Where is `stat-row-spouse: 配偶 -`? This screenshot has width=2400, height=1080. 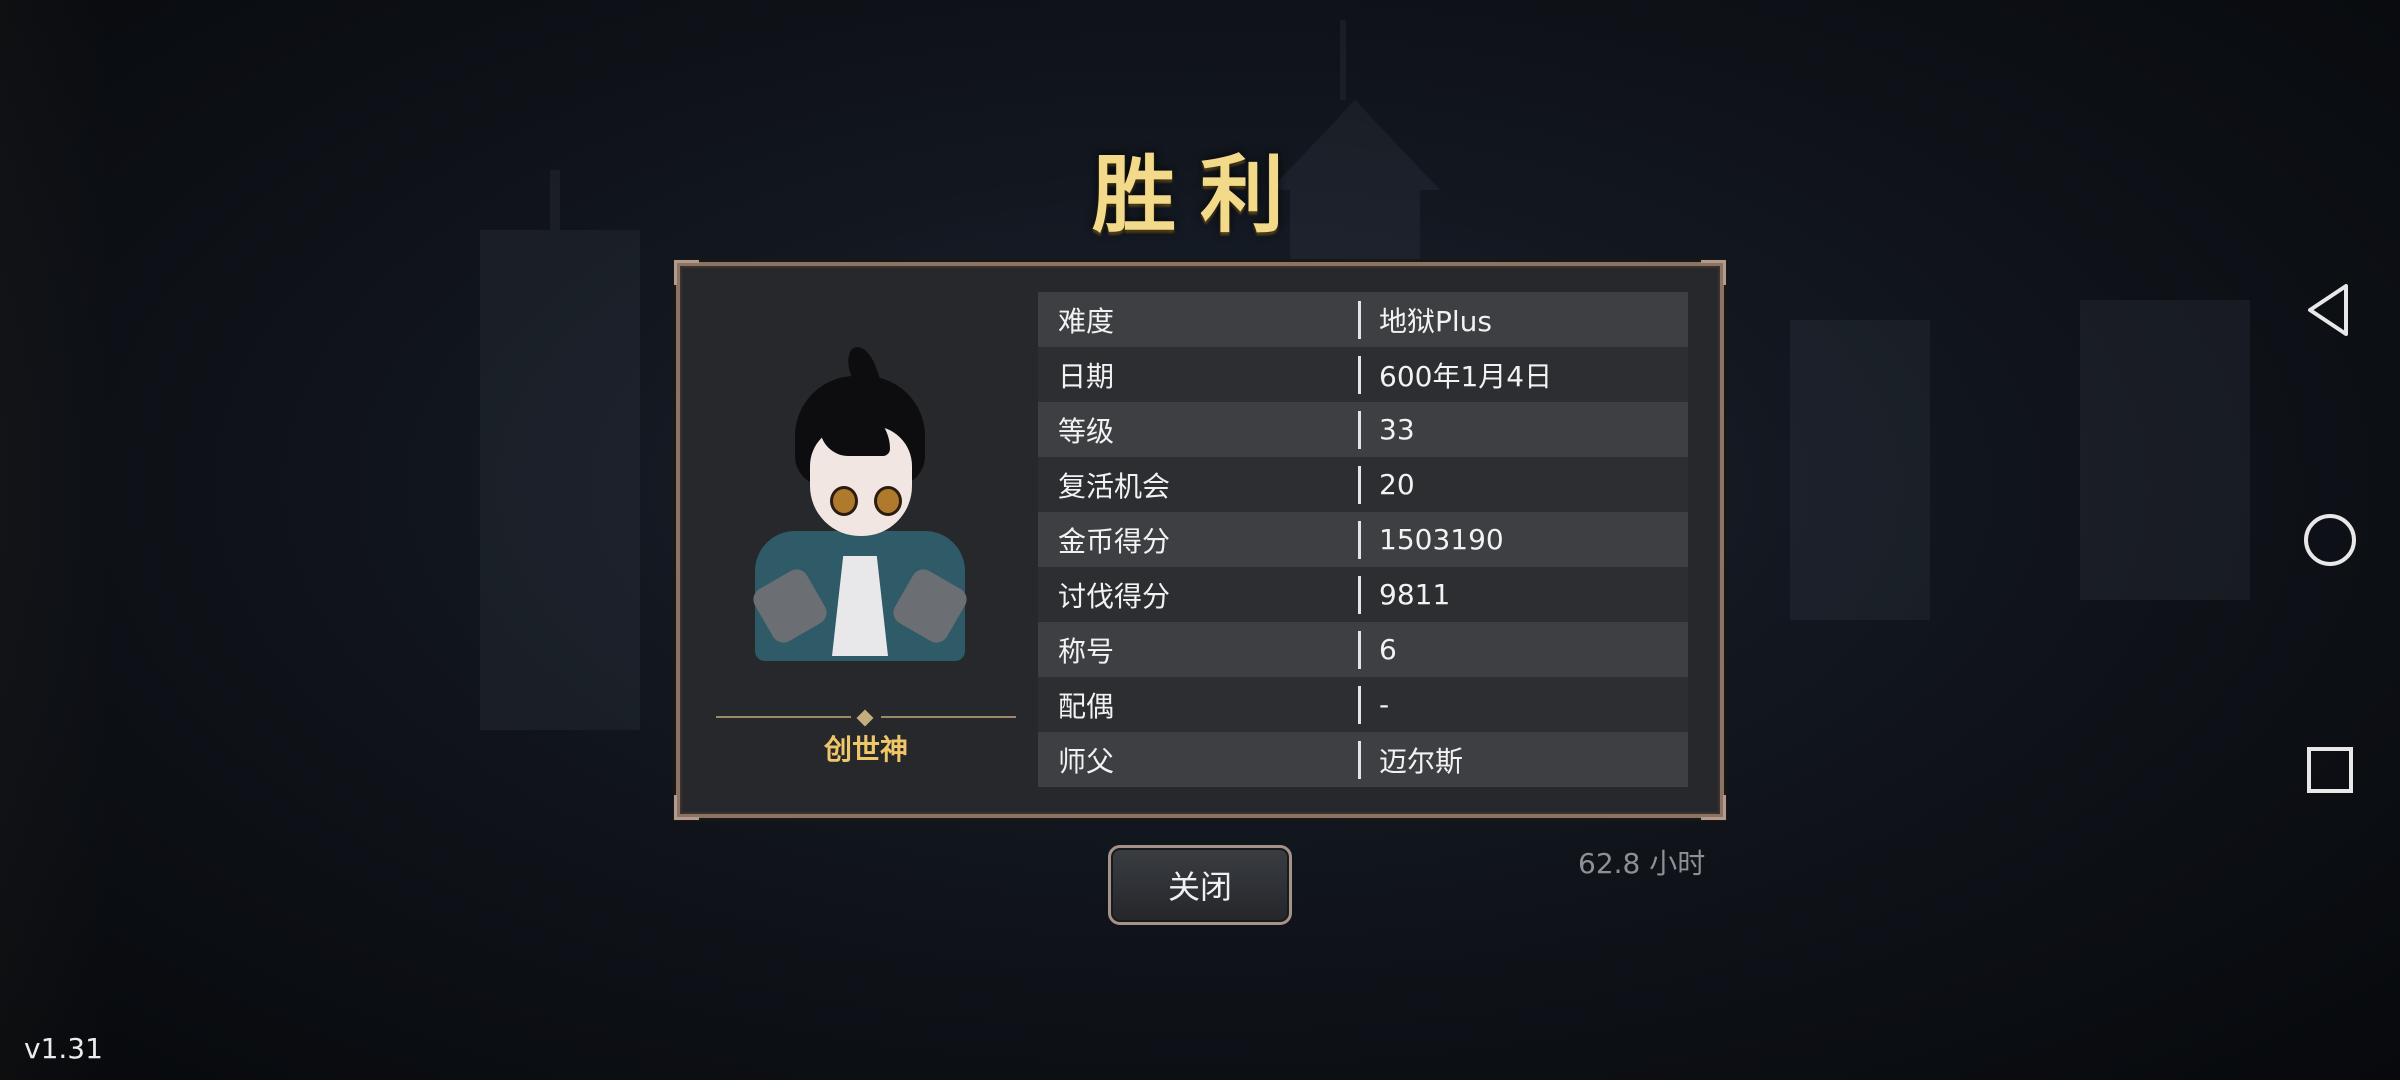 stat-row-spouse: 配偶 - is located at coordinates (1363, 704).